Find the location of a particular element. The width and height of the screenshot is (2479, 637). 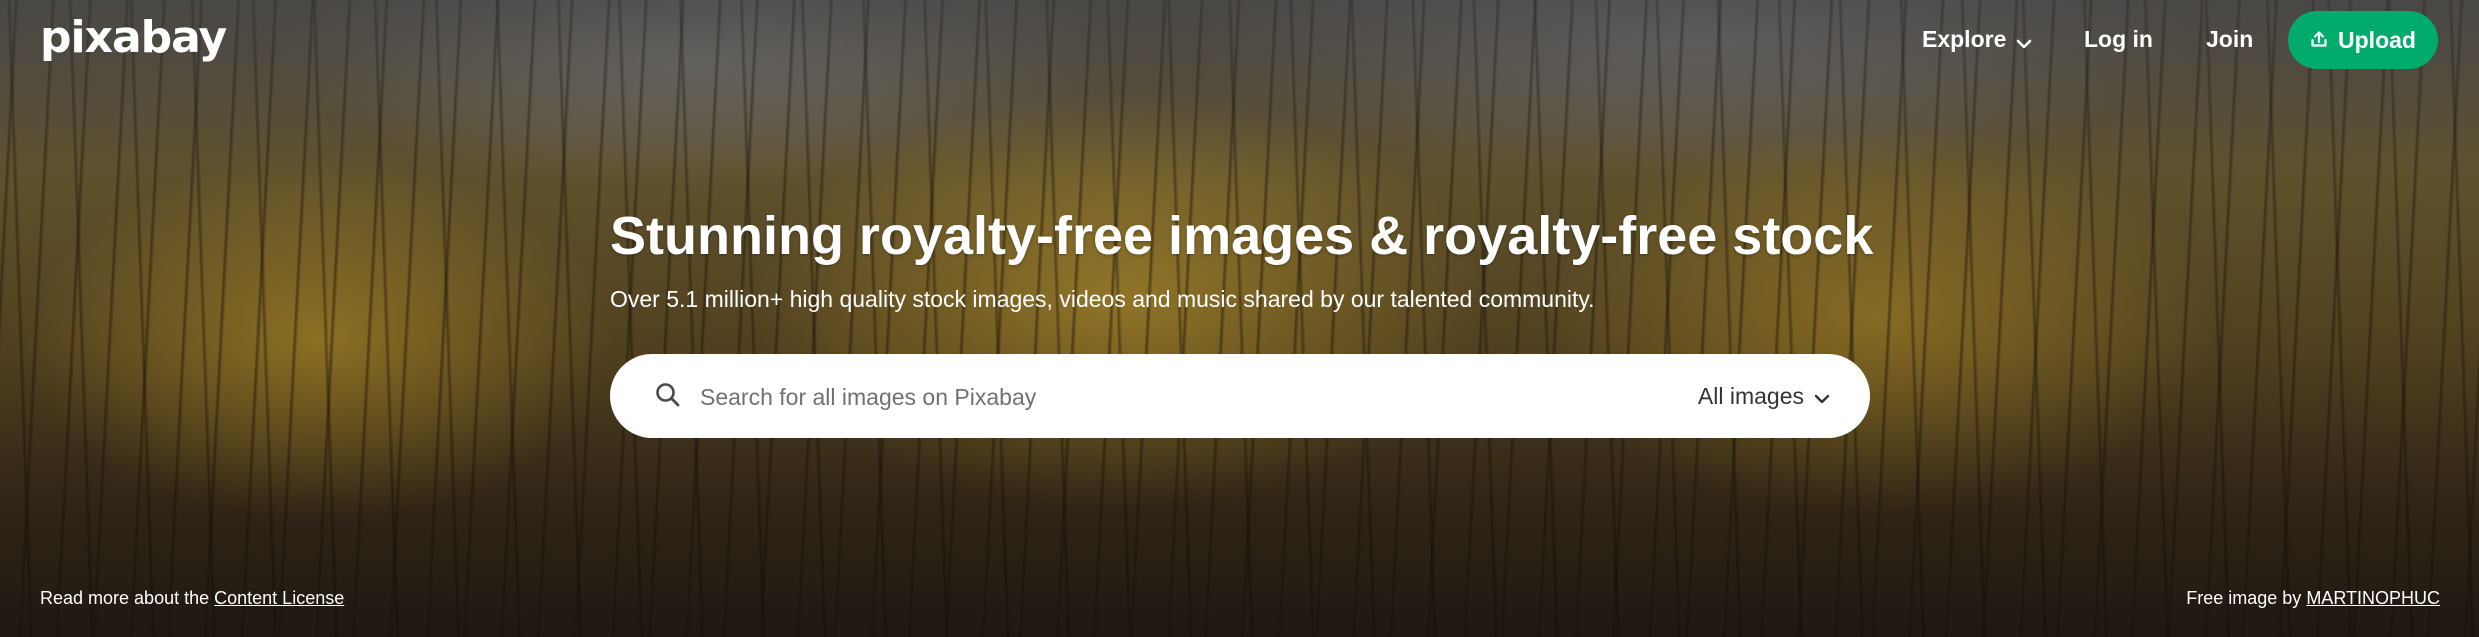

filter-label: All images is located at coordinates (1750, 396).